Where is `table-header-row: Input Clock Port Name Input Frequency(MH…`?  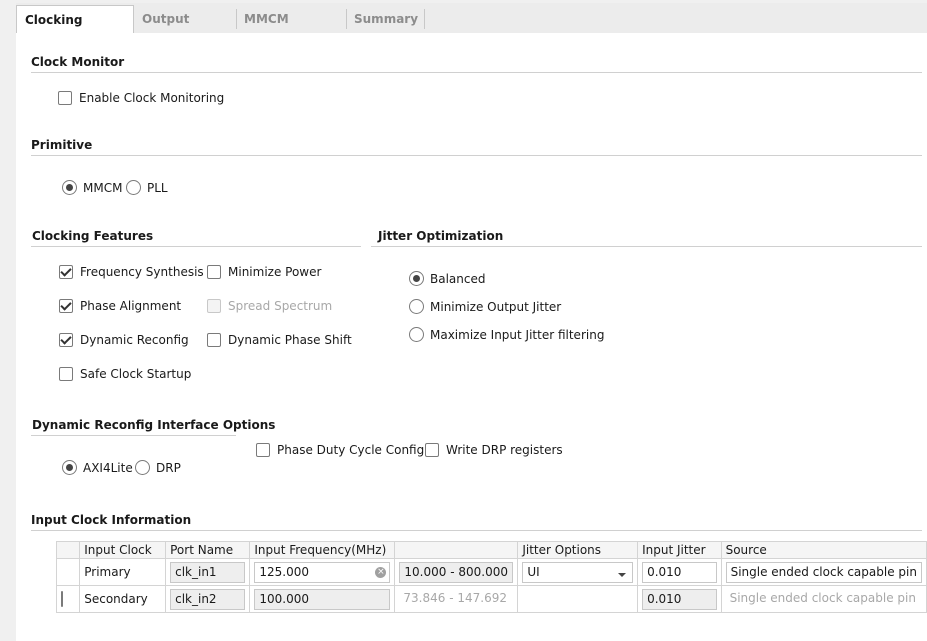 table-header-row: Input Clock Port Name Input Frequency(MH… is located at coordinates (491, 550).